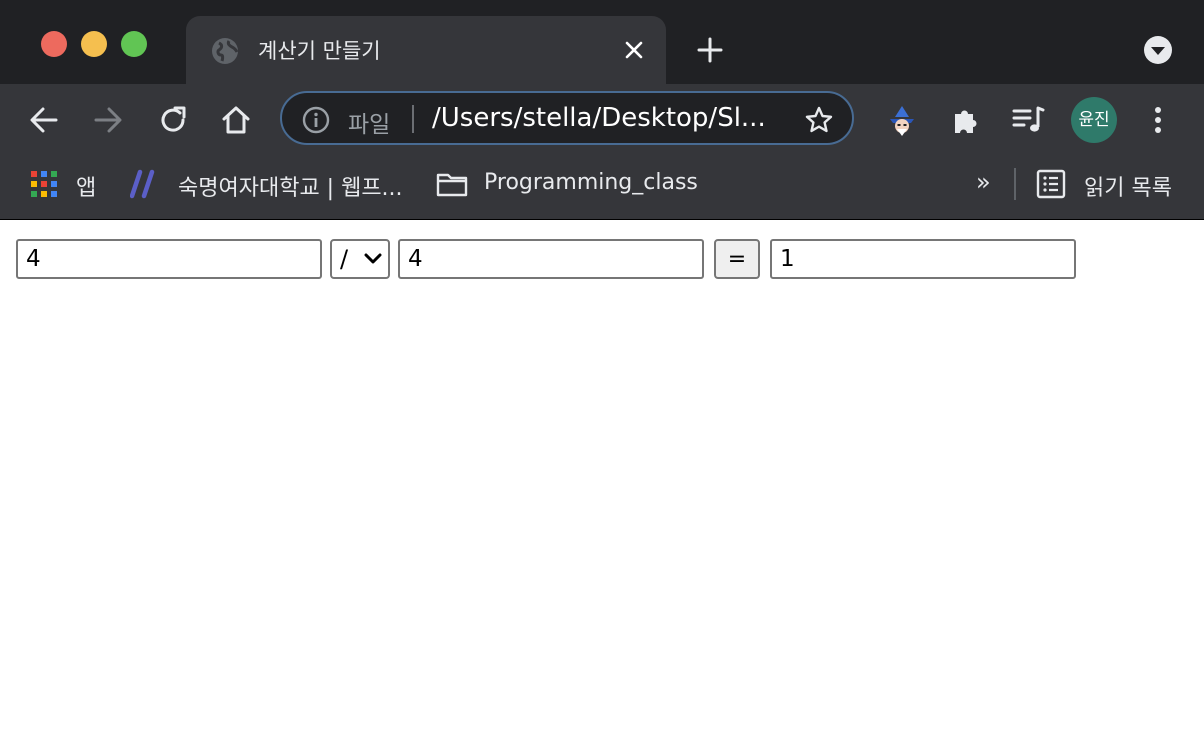 The width and height of the screenshot is (1204, 752). Describe the element at coordinates (344, 259) in the screenshot. I see `operator-value: /` at that location.